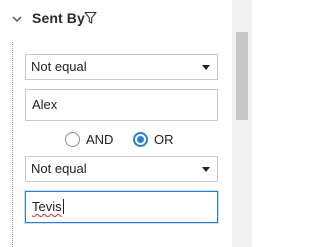 This screenshot has height=247, width=320. I want to click on text-cursor, so click(63, 206).